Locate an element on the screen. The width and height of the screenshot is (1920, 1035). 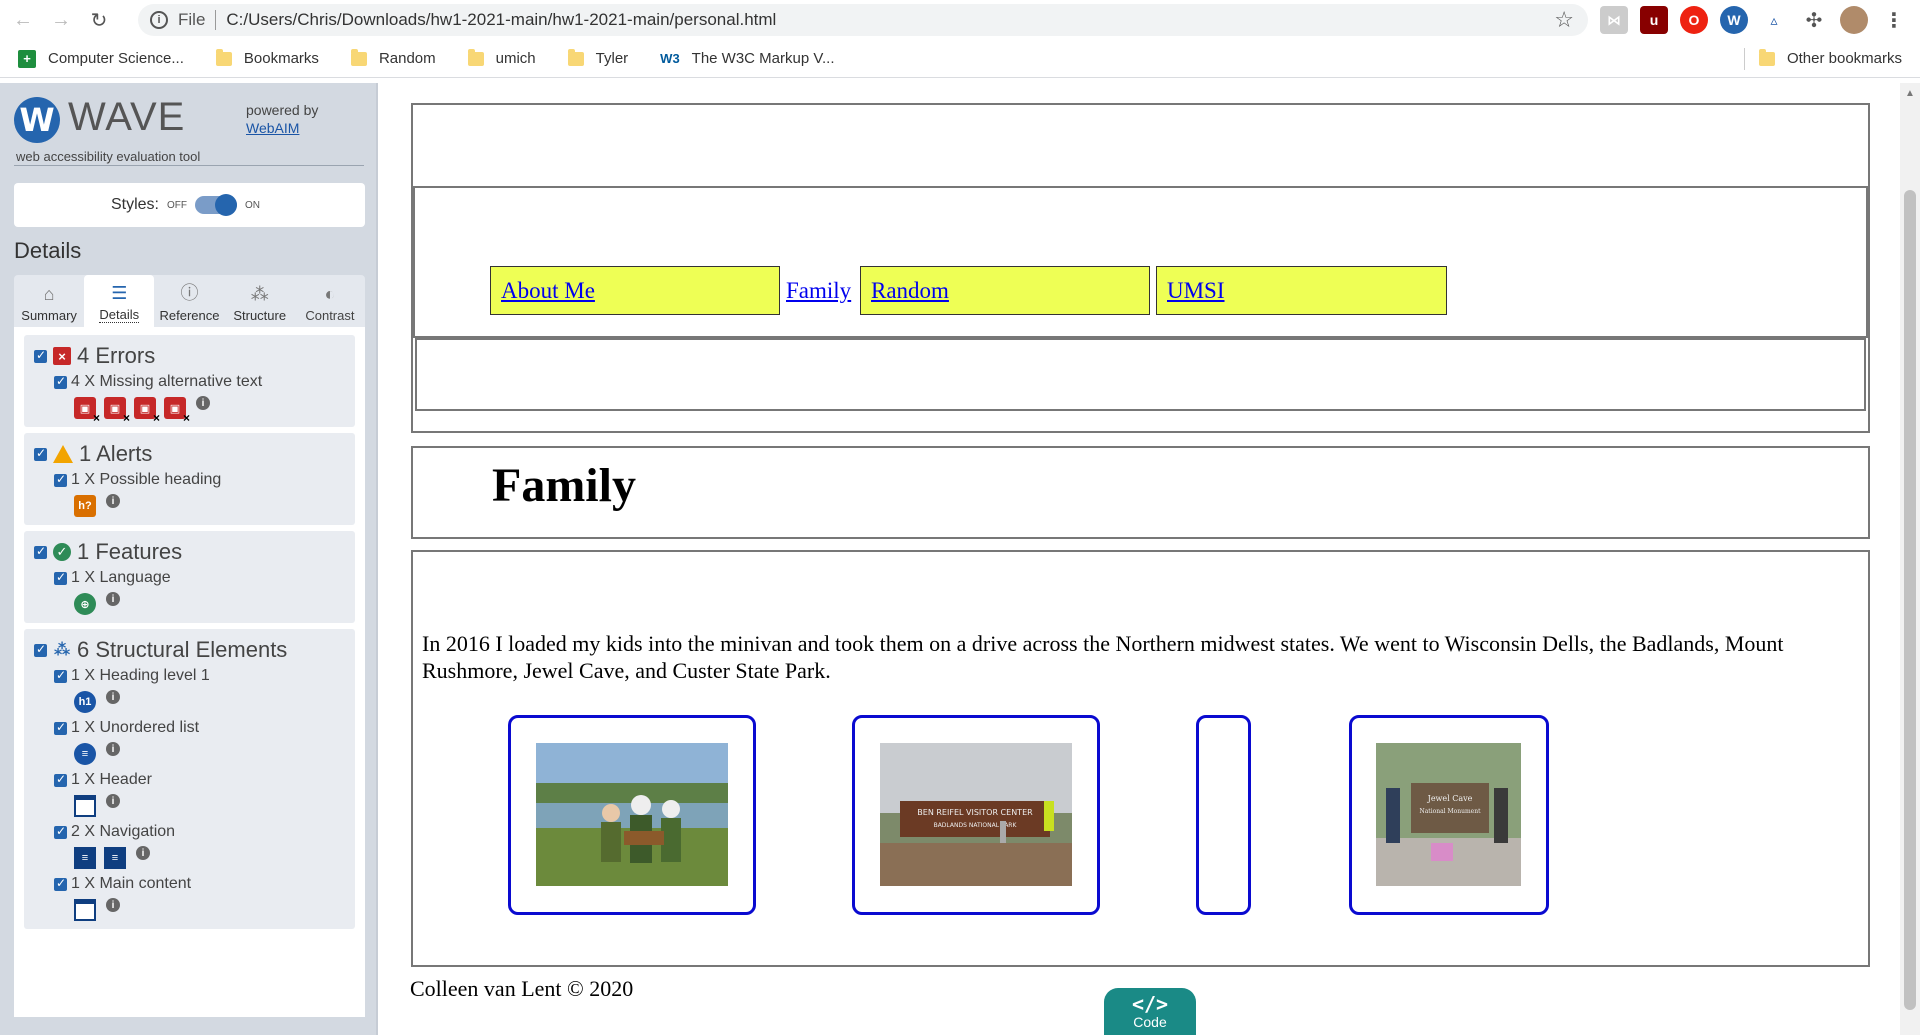
bookmark-star-icon: ☆ is located at coordinates (1564, 20).